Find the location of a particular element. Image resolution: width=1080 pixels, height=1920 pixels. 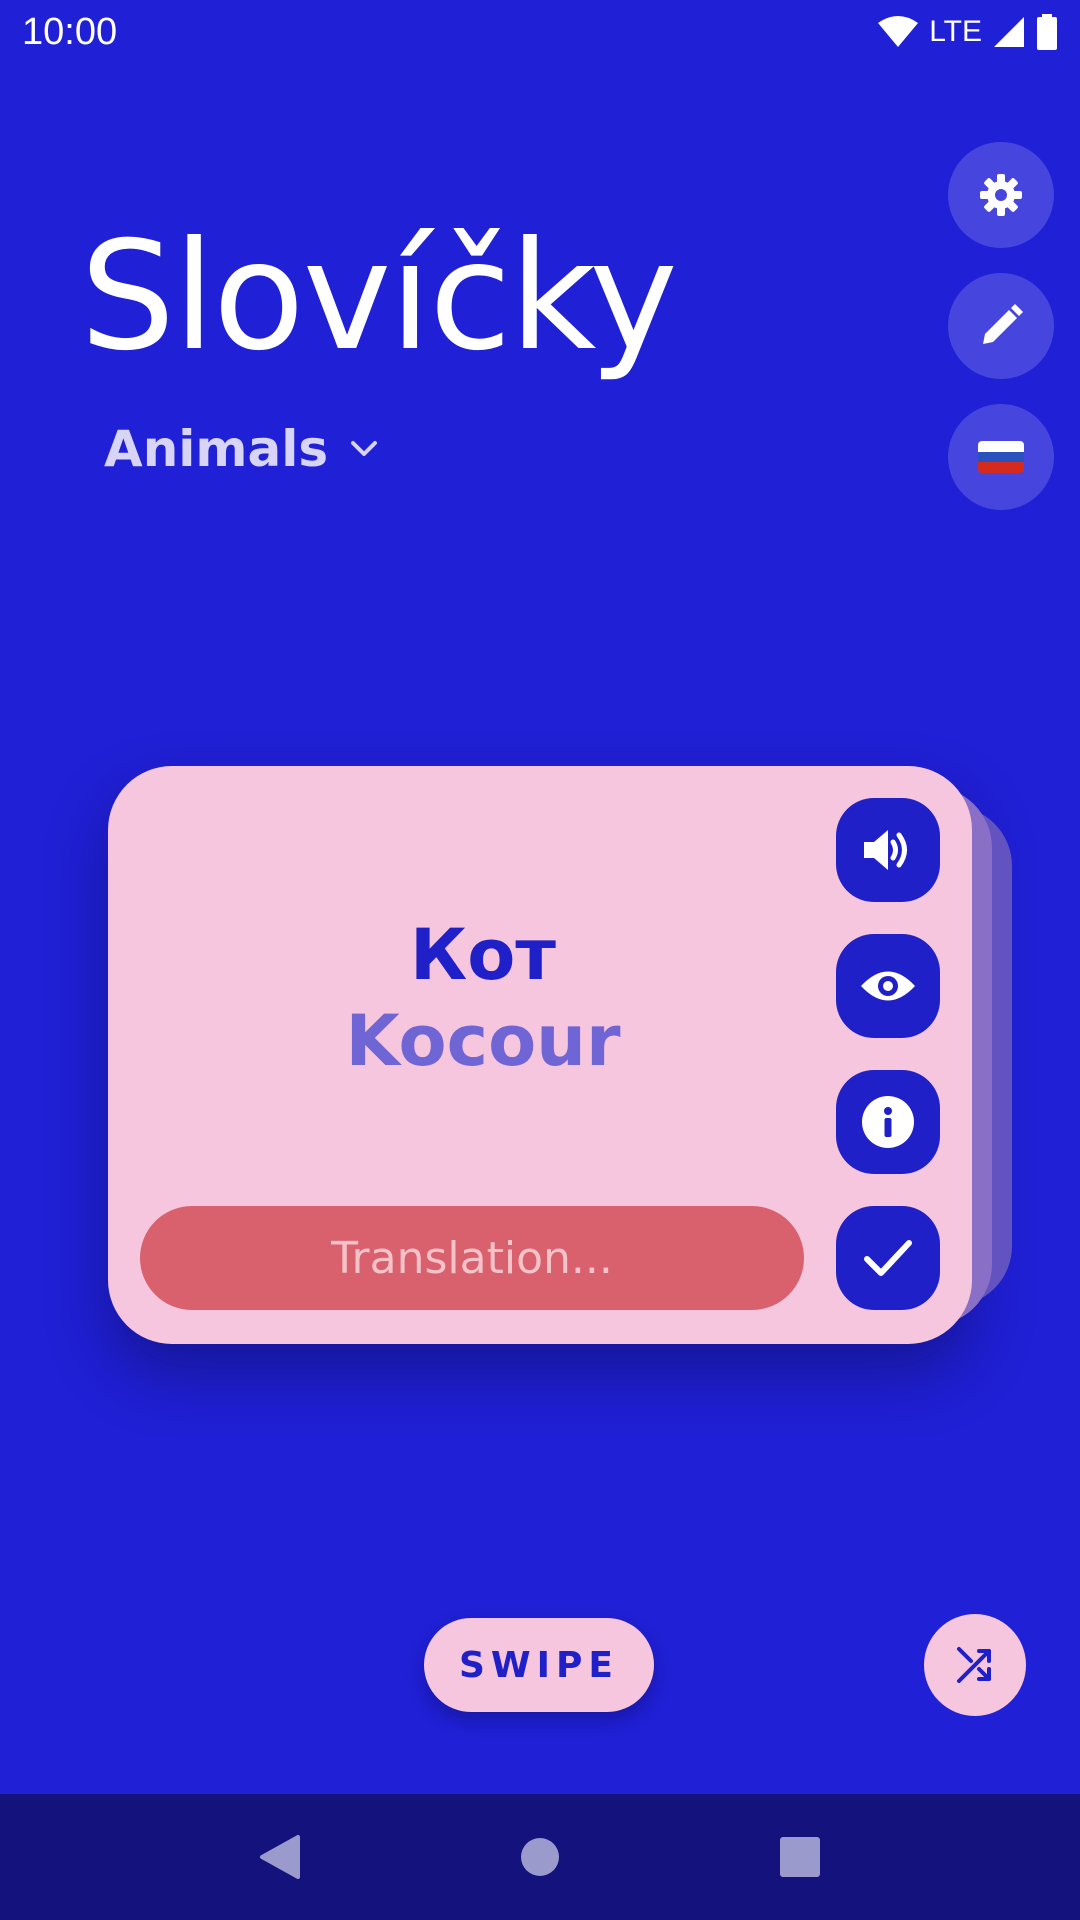

category-label: Animals is located at coordinates (216, 449).